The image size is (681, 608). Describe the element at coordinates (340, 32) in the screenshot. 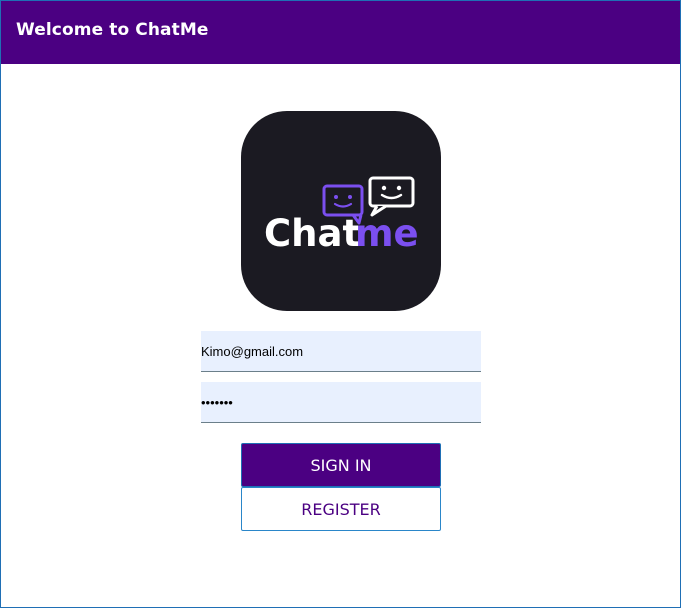

I see `app-header: Welcome to ChatMe` at that location.